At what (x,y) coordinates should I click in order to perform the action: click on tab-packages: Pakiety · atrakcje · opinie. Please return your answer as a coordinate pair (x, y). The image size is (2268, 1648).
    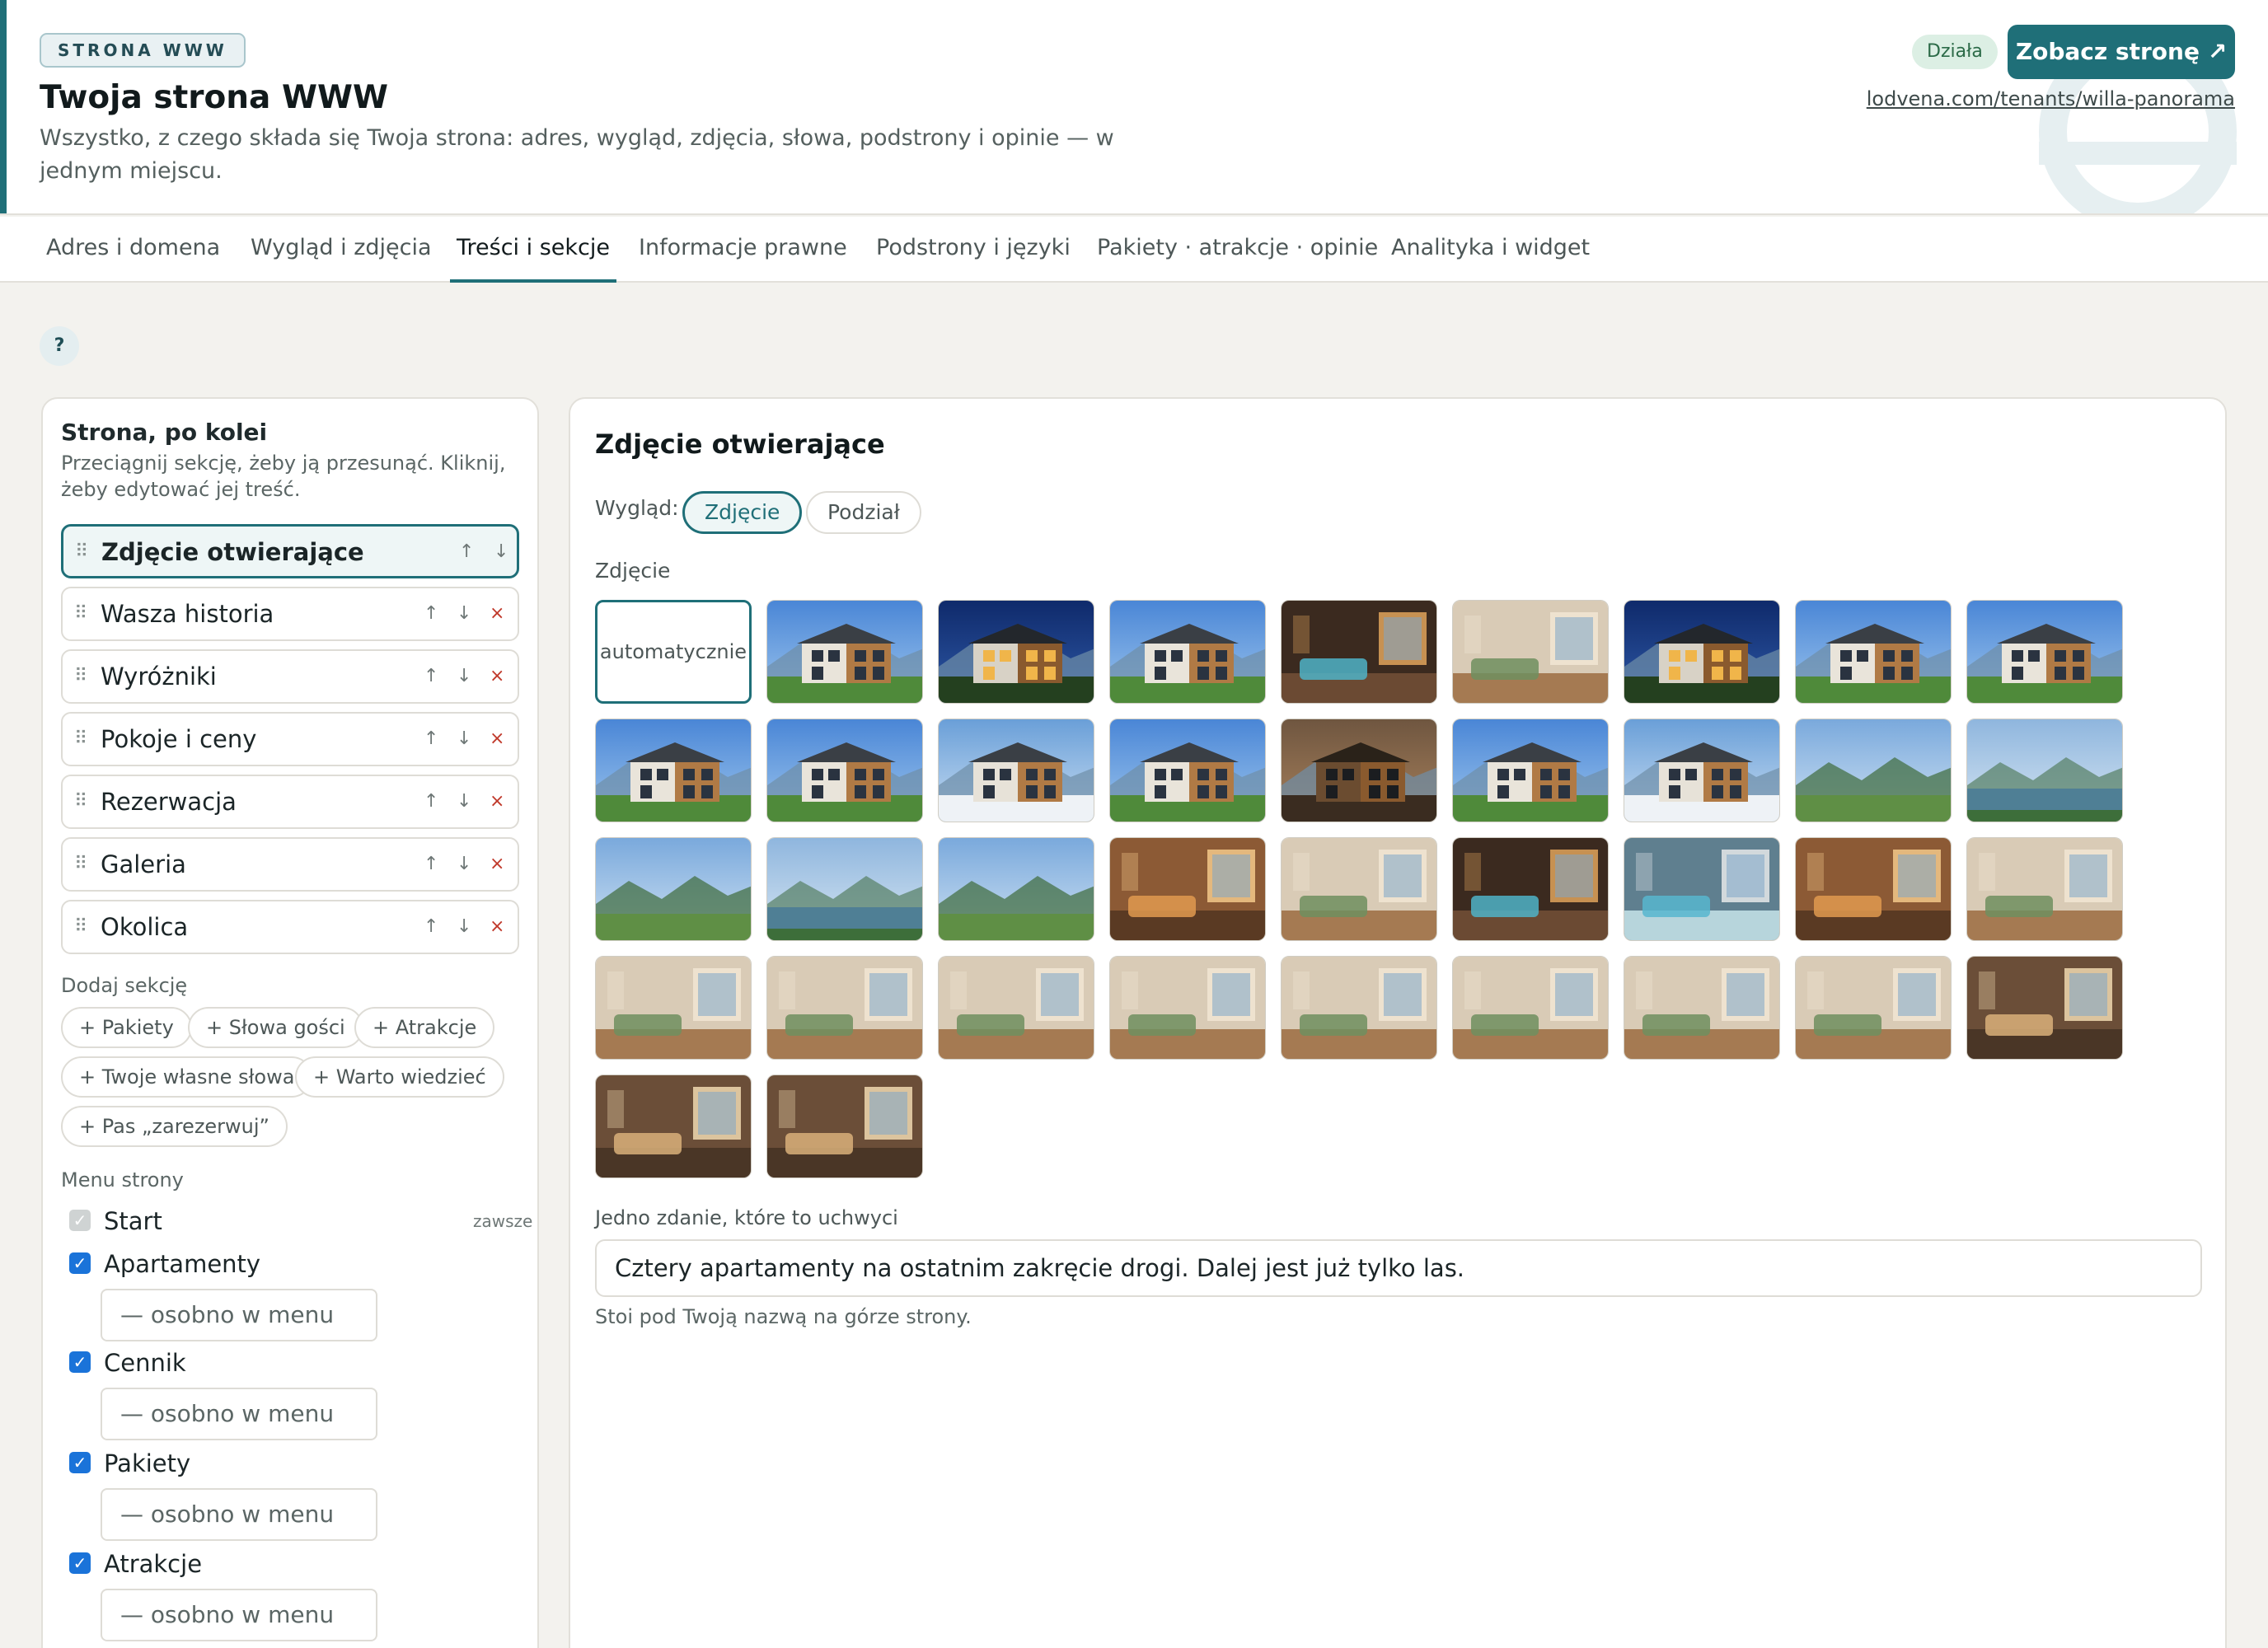
    Looking at the image, I should click on (1237, 250).